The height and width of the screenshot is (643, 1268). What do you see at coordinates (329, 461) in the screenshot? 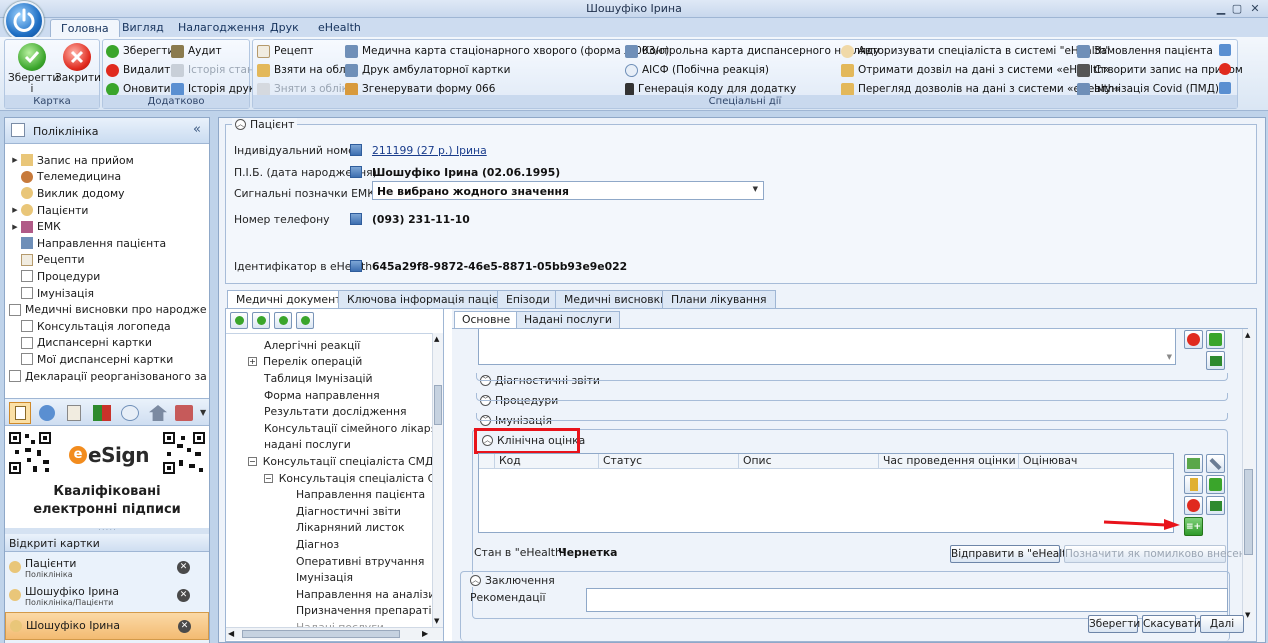
I see `tree-item-expanded: − Консультації спеціаліста СМД` at bounding box center [329, 461].